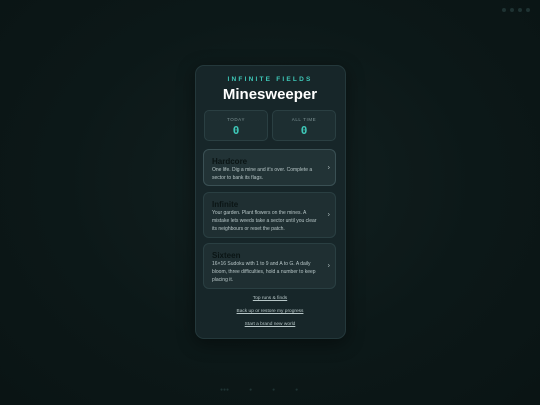 This screenshot has width=540, height=405. What do you see at coordinates (230, 161) in the screenshot?
I see `mode-title: Hardcore` at bounding box center [230, 161].